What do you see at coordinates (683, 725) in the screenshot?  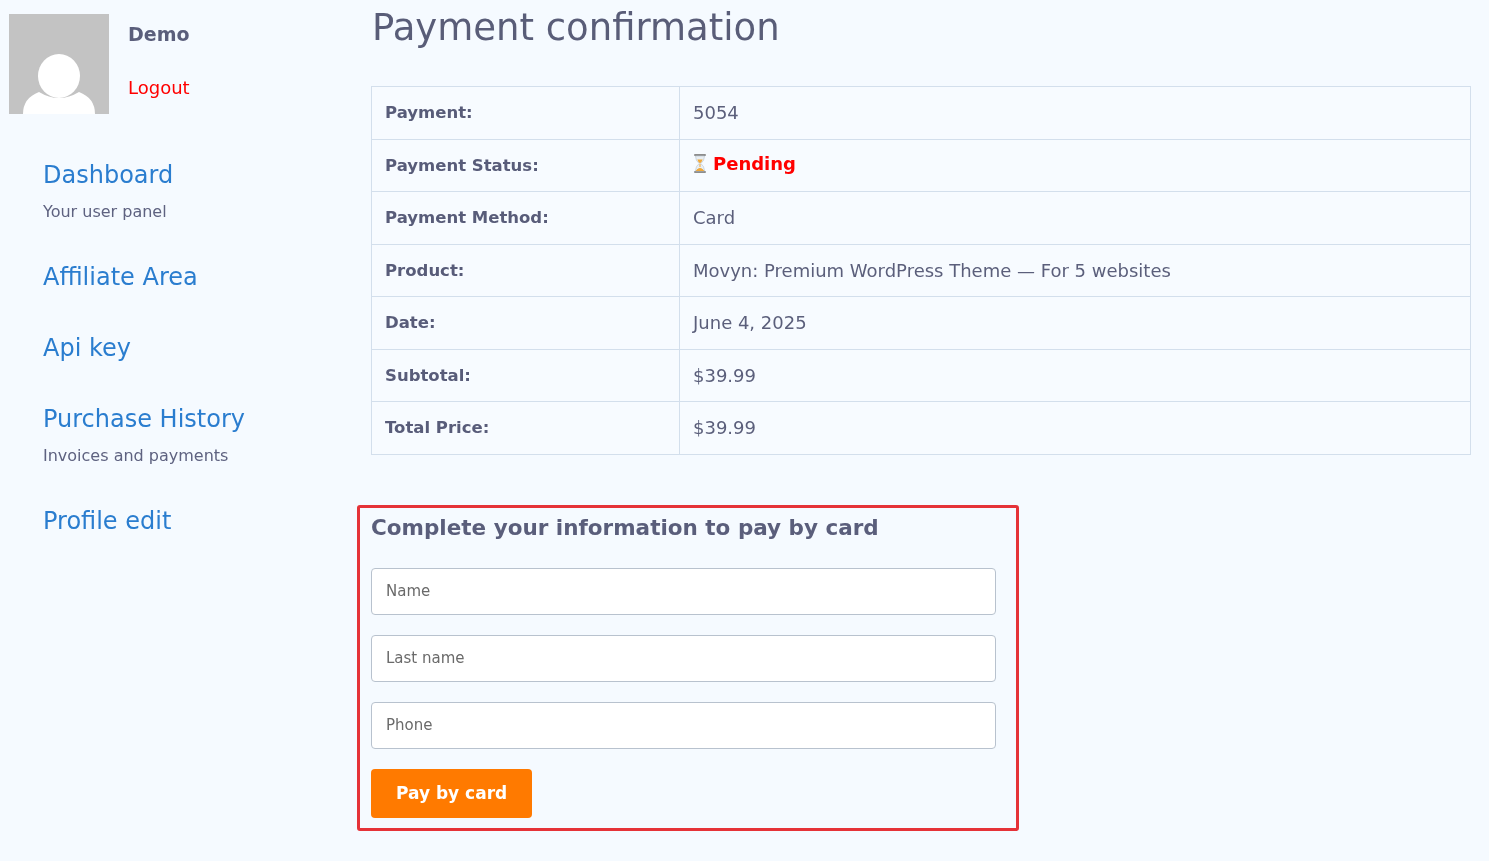 I see `input-field: Phone` at bounding box center [683, 725].